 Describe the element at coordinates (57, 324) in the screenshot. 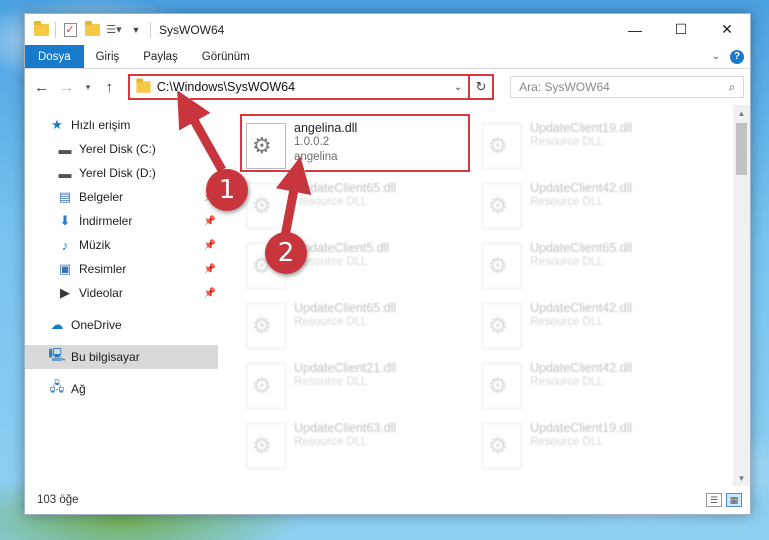

I see `cloud-icon: ☁` at that location.